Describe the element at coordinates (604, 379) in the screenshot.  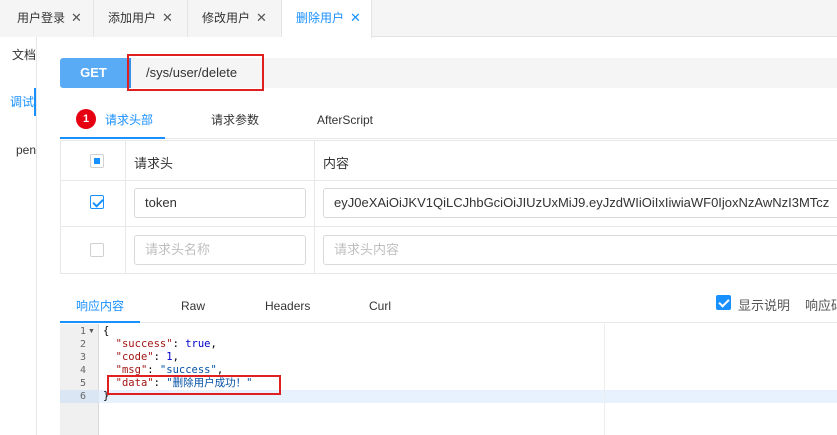
I see `print-margin` at that location.